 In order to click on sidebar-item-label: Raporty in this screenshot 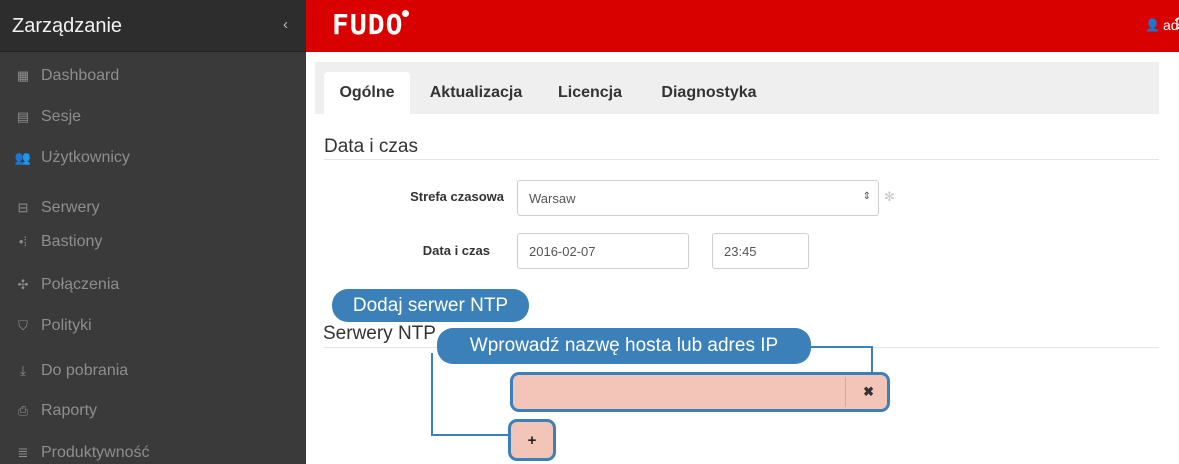, I will do `click(69, 410)`.